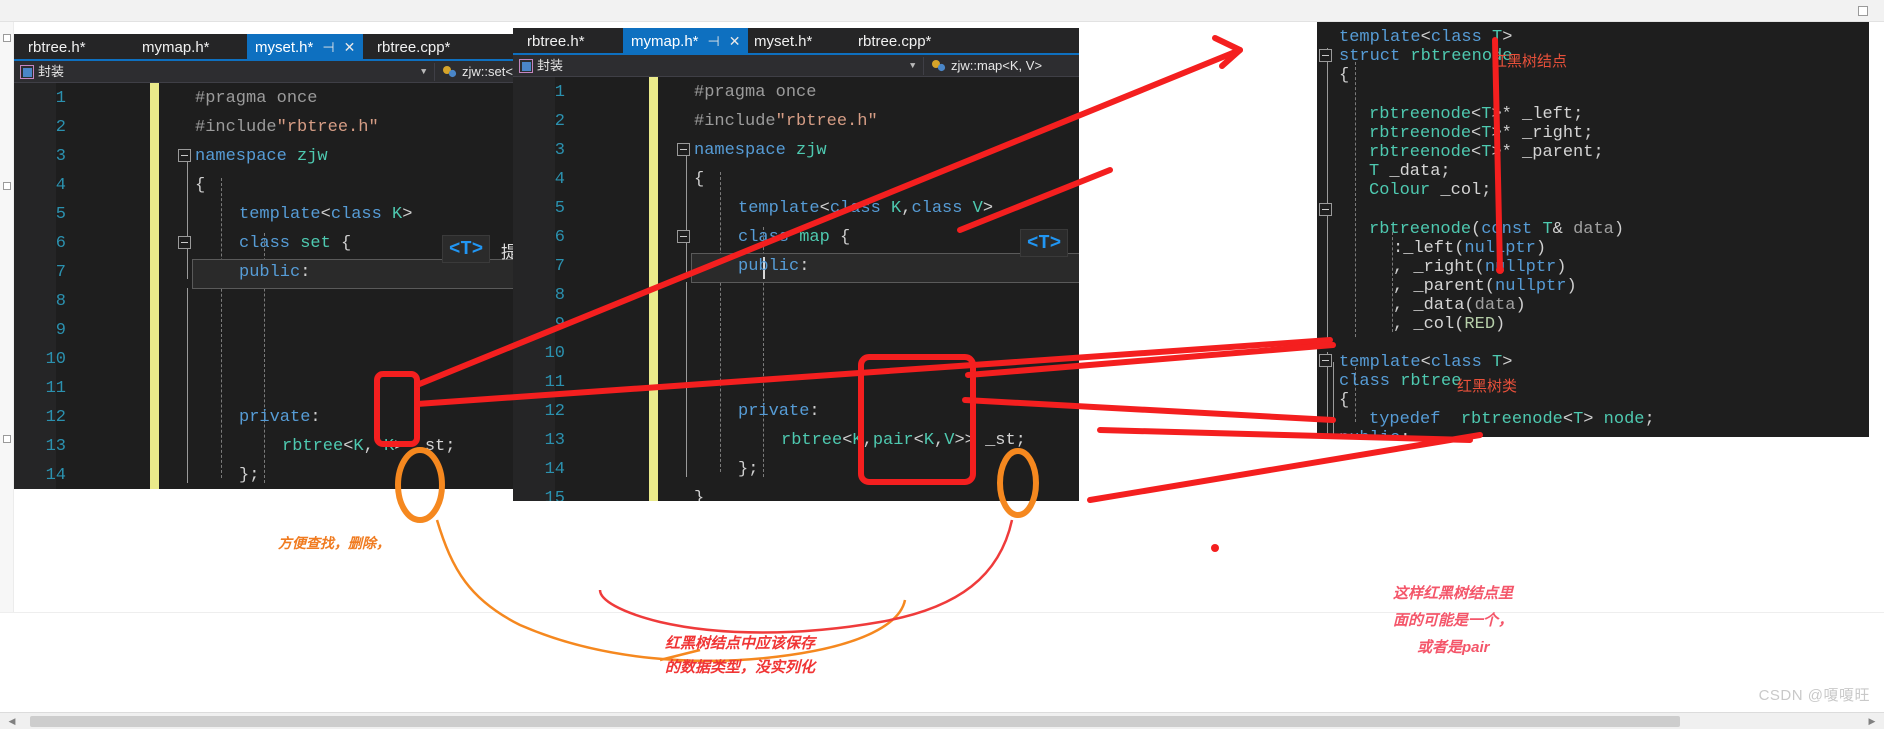 Image resolution: width=1884 pixels, height=729 pixels. I want to click on code-line: template<class T>, so click(1426, 37).